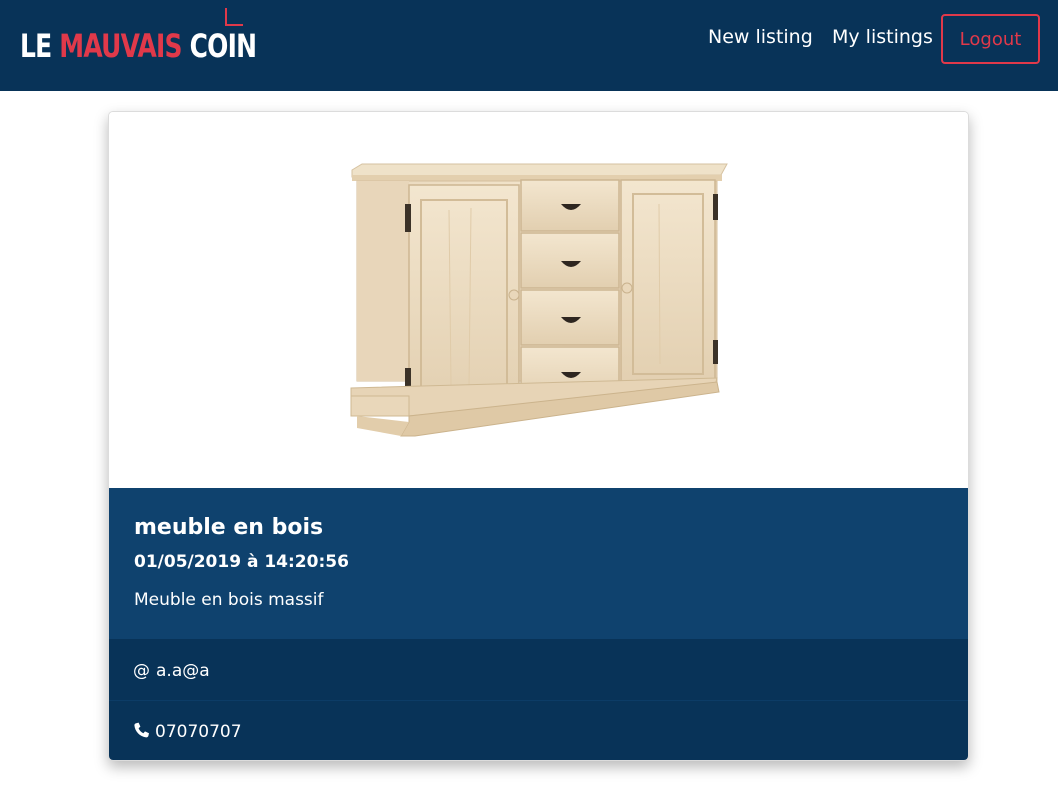  I want to click on brand-word-le: LE, so click(40, 46).